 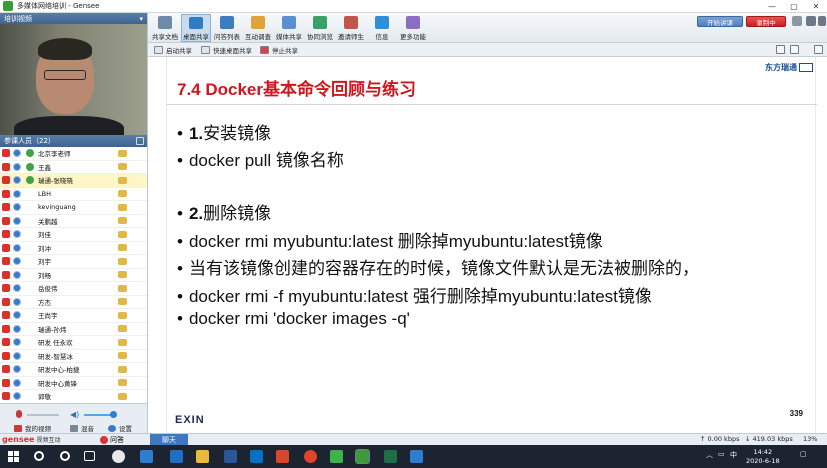 I want to click on speaker-volume-knob, so click(x=113, y=414).